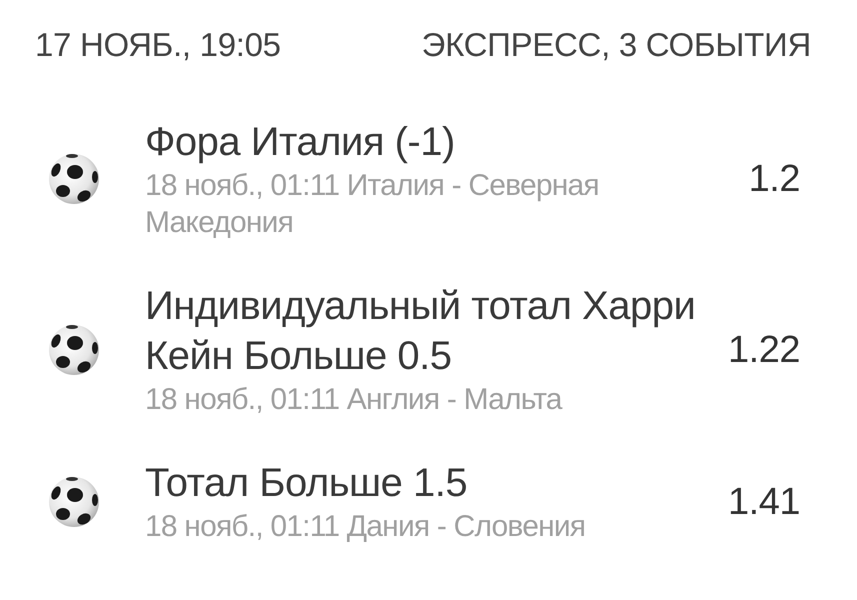  Describe the element at coordinates (764, 350) in the screenshot. I see `odds-value: 1.22` at that location.